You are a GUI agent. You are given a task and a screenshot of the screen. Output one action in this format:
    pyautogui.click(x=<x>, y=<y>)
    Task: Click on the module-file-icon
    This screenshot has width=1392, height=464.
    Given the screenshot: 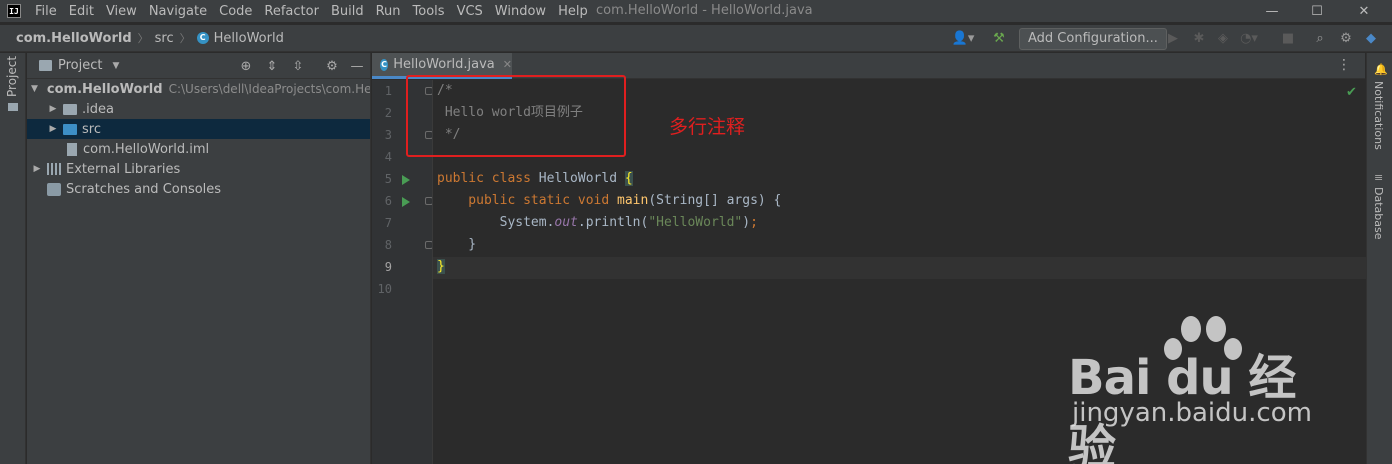 What is the action you would take?
    pyautogui.click(x=72, y=149)
    